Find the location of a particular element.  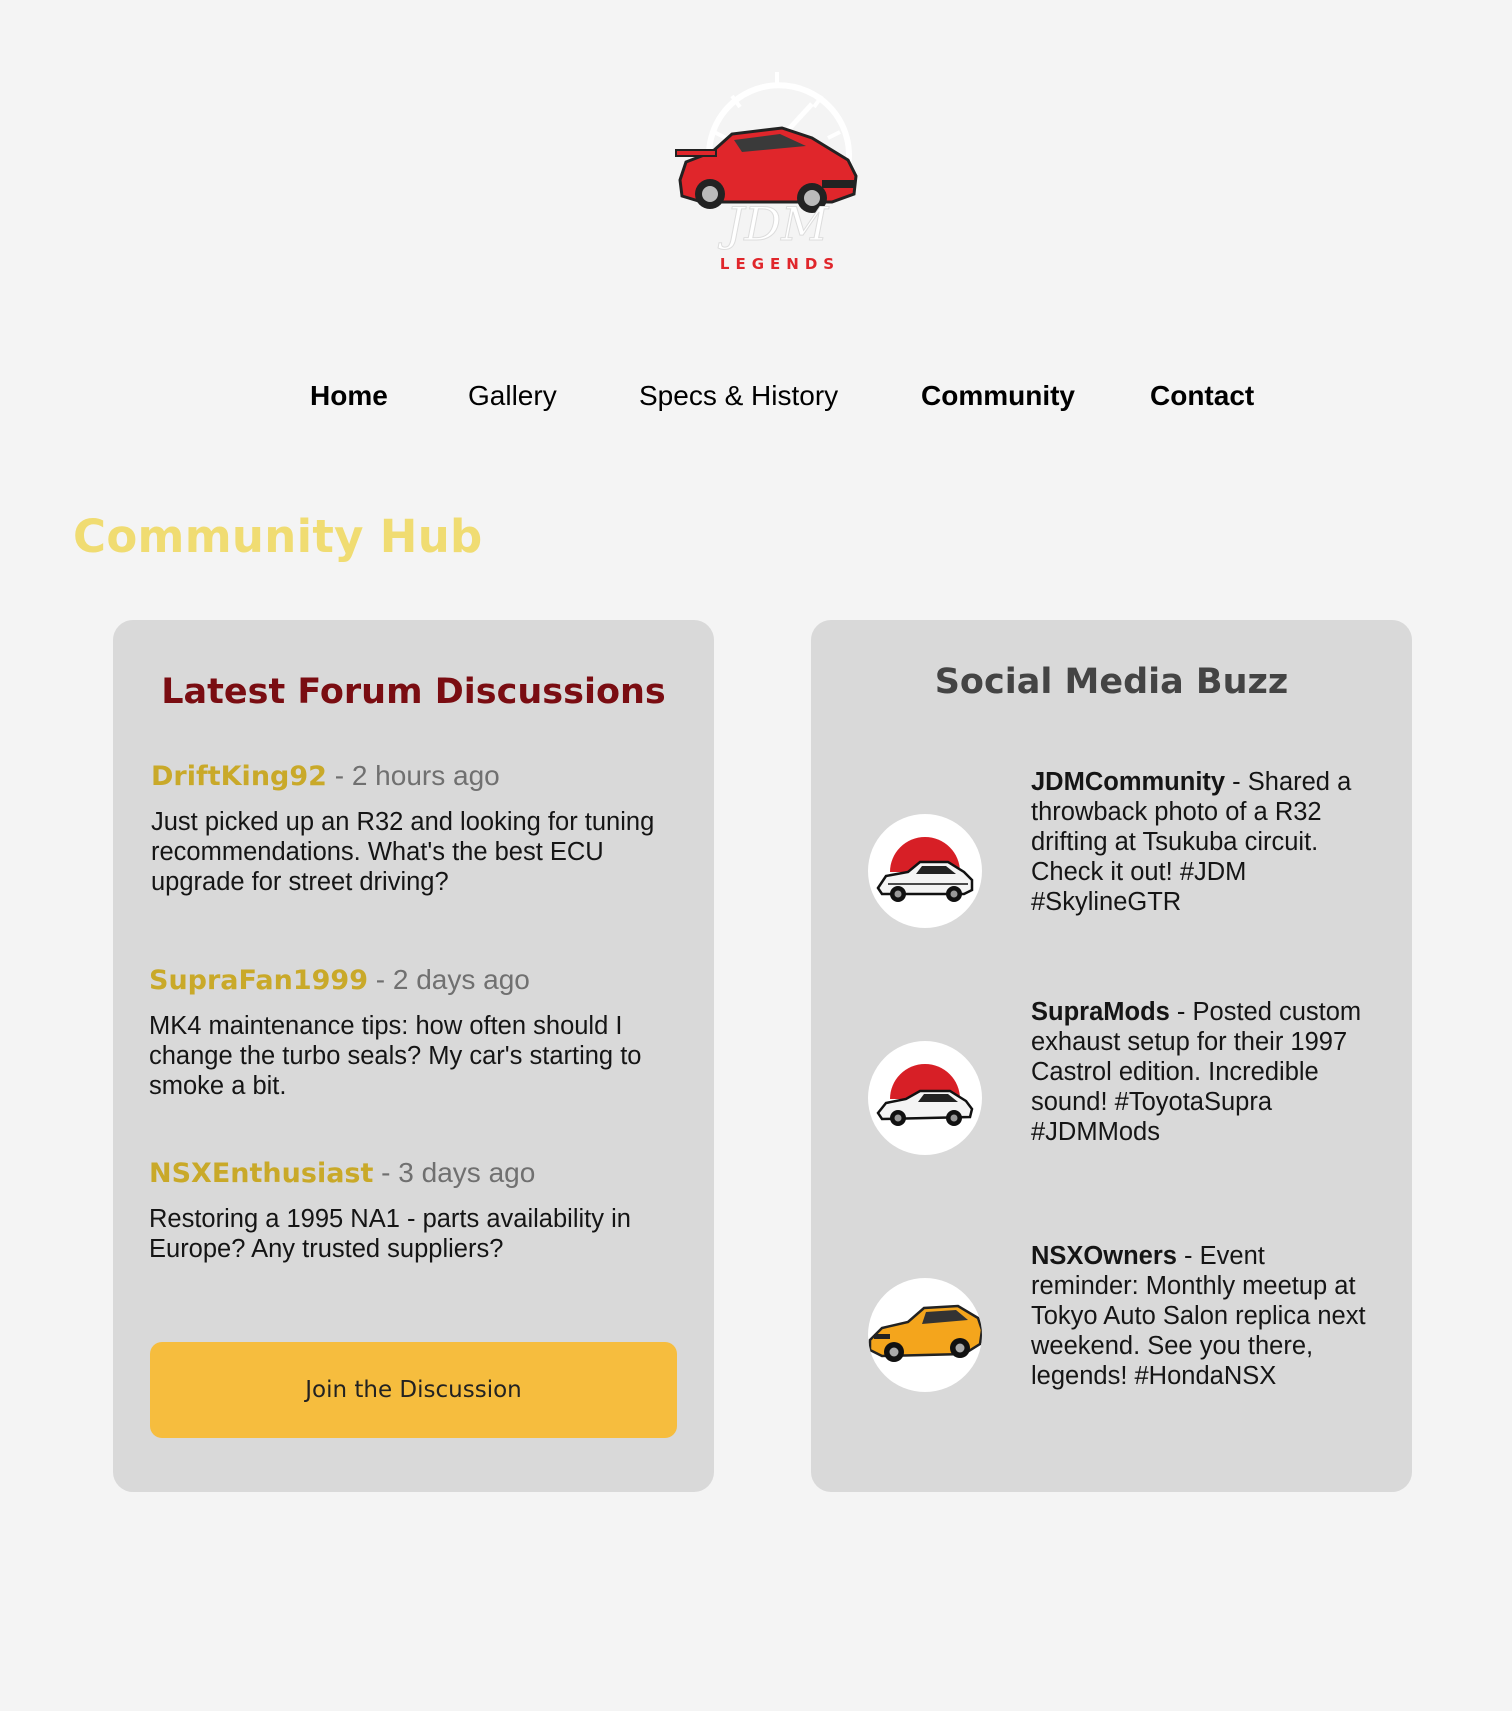

nsx-car-icon is located at coordinates (925, 1335).